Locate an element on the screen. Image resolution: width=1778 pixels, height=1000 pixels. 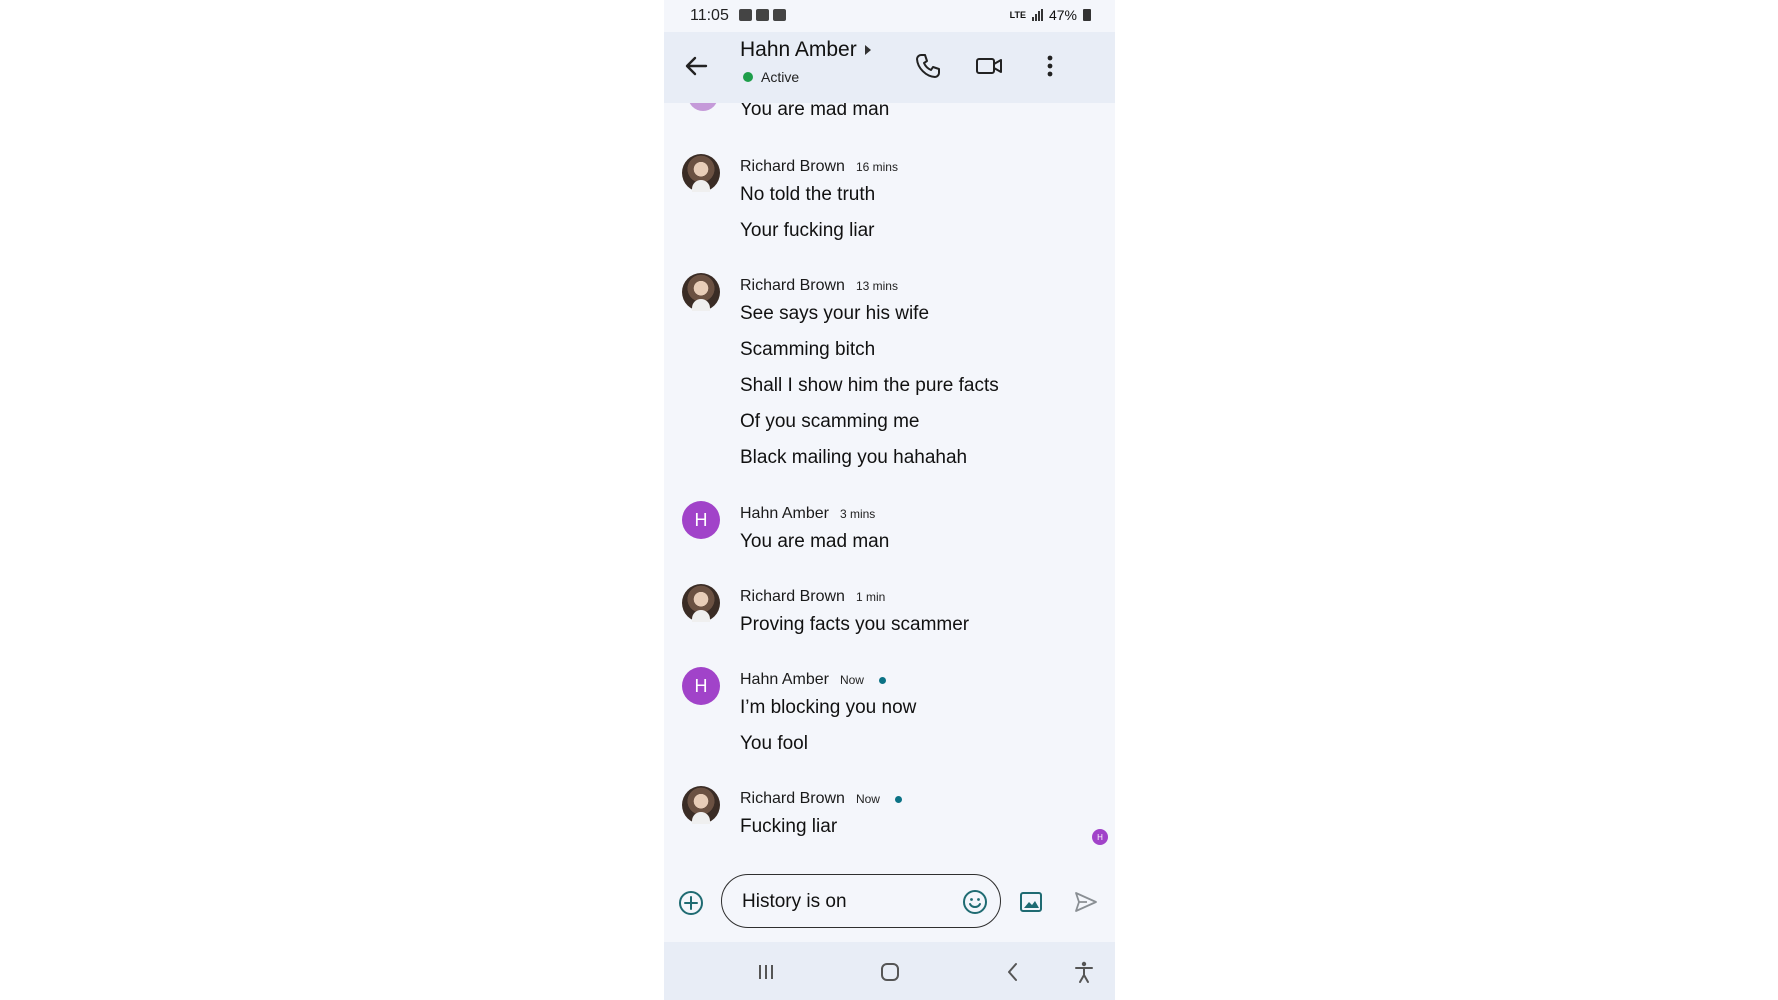
message-input-container is located at coordinates (861, 901).